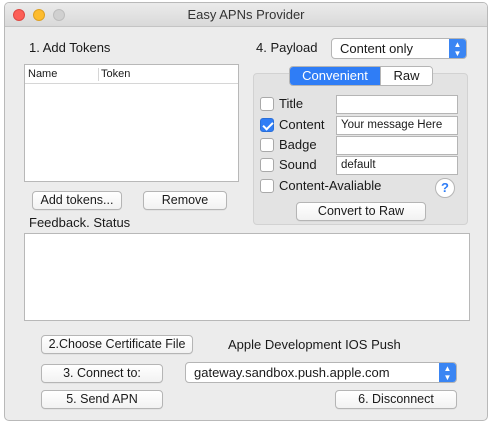  I want to click on payload-segmented-control: Convenient Raw, so click(361, 76).